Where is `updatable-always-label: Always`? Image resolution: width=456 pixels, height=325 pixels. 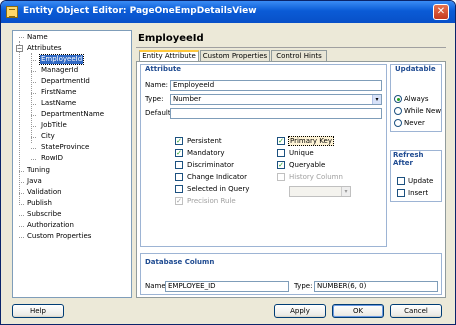
updatable-always-label: Always is located at coordinates (416, 99).